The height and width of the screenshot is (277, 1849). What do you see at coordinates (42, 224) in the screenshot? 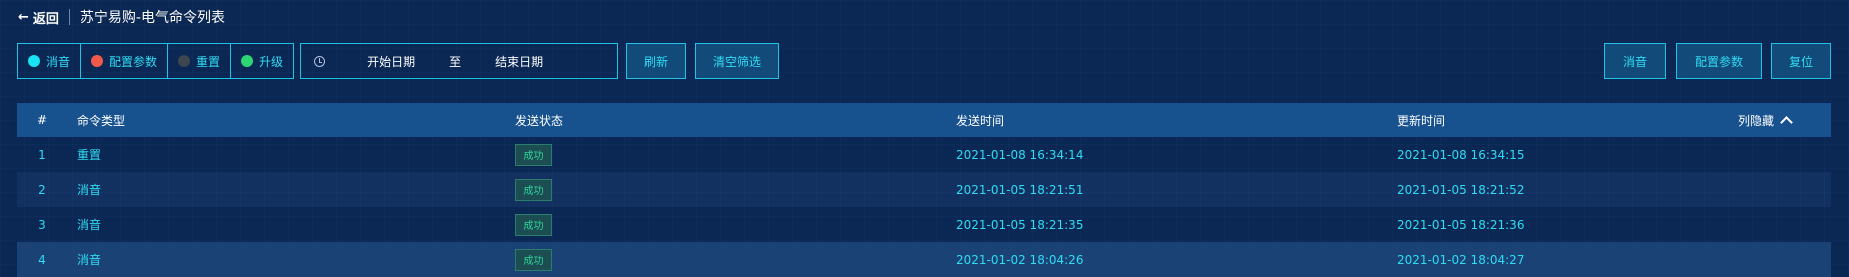
I see `row-index: 3` at bounding box center [42, 224].